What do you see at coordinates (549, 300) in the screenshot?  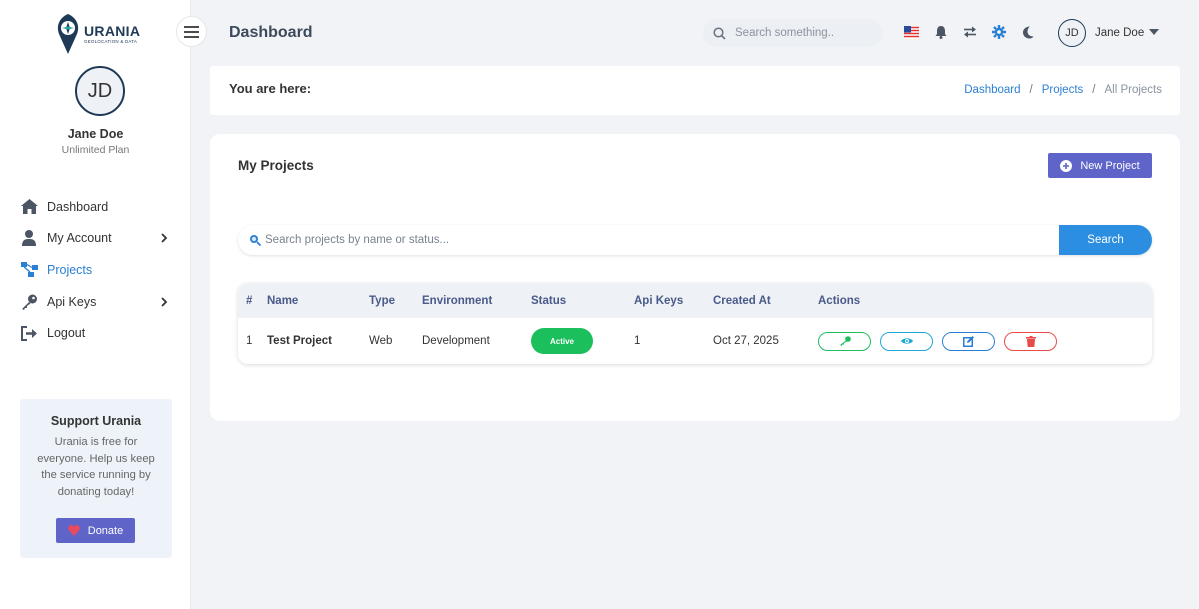 I see `column-header: Status` at bounding box center [549, 300].